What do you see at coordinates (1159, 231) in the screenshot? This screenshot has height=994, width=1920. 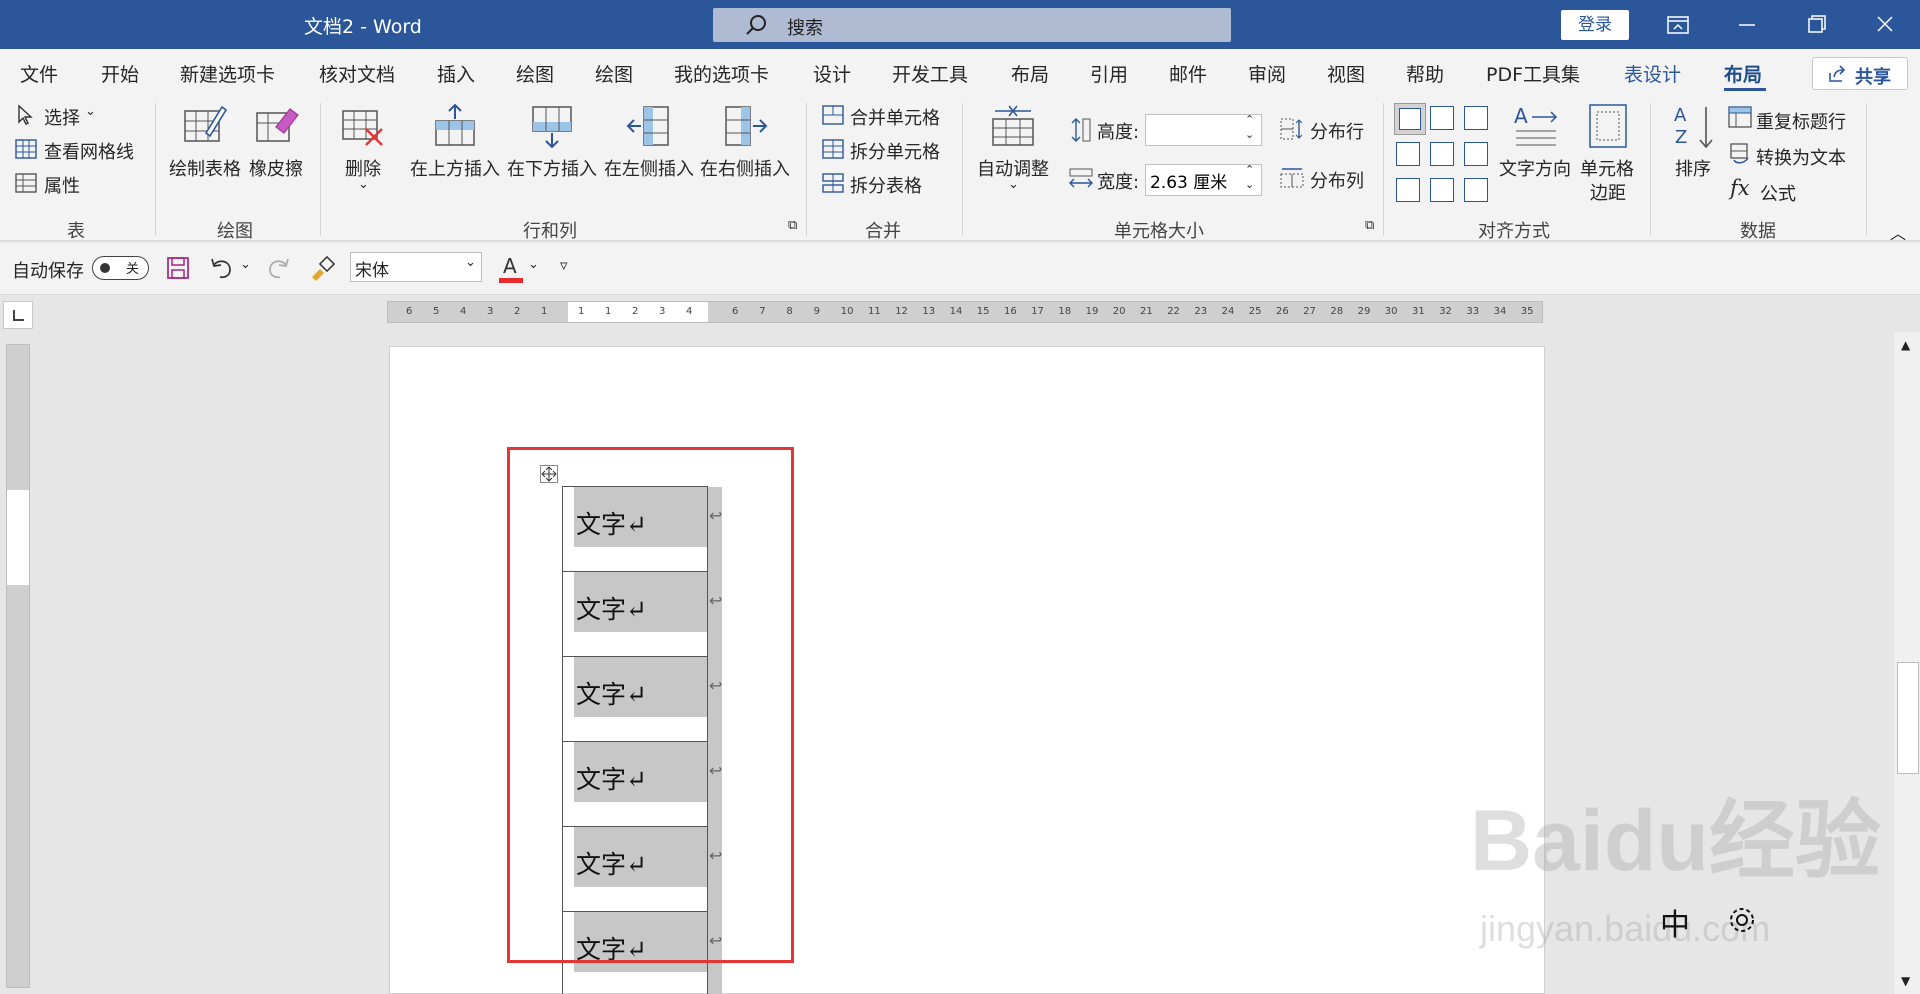 I see `group-label-cell-size: 单元格大小` at bounding box center [1159, 231].